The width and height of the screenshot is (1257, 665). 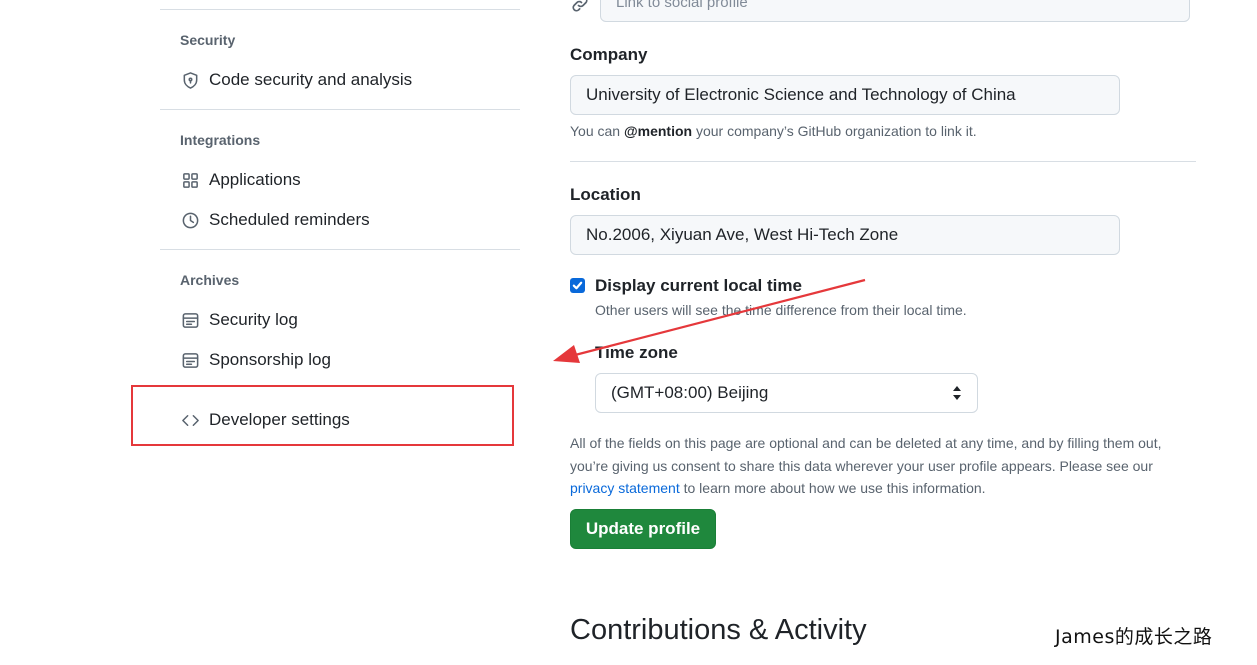 What do you see at coordinates (255, 179) in the screenshot?
I see `sidebar-item-label: Applications` at bounding box center [255, 179].